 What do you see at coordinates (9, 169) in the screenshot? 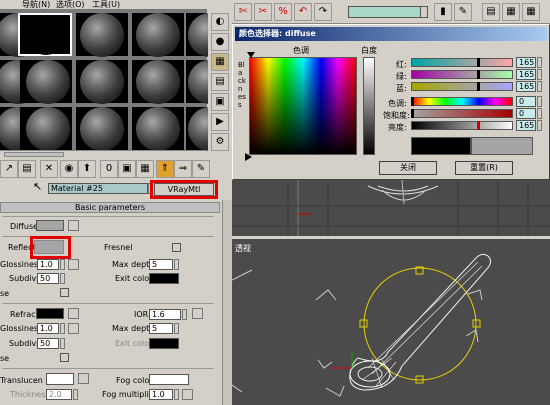
I see `put-to-scene-icon: ↗` at bounding box center [9, 169].